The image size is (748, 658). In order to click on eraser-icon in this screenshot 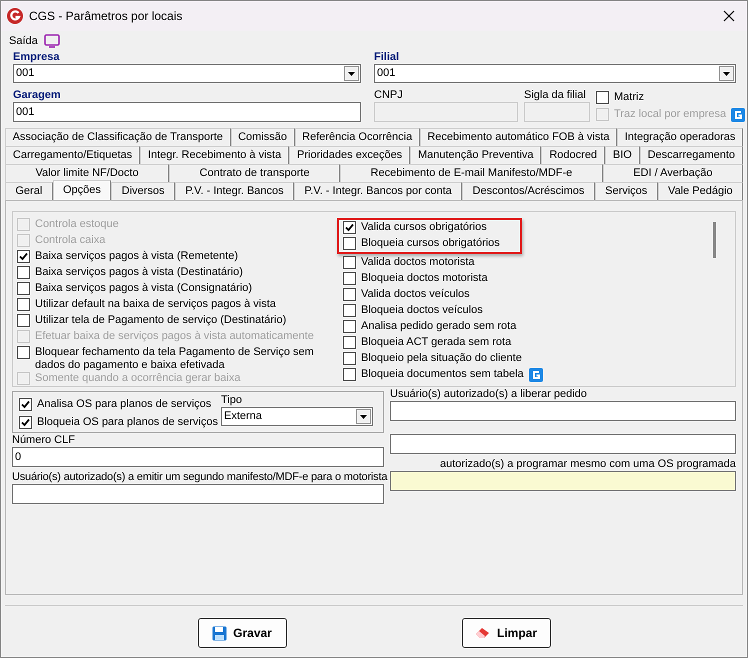, I will do `click(482, 633)`.